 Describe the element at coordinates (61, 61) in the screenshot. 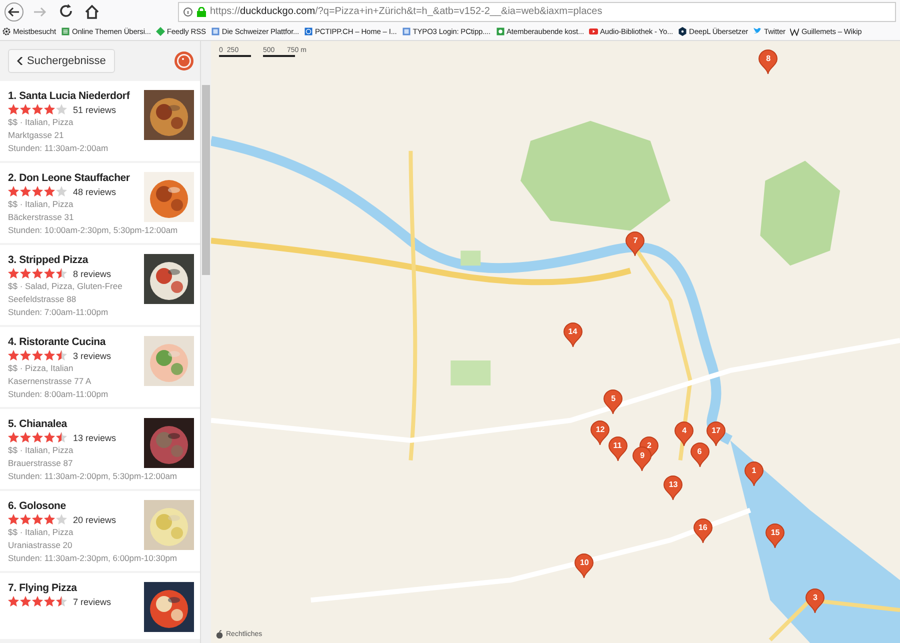

I see `back-to-results-button: Suchergebnisse` at that location.